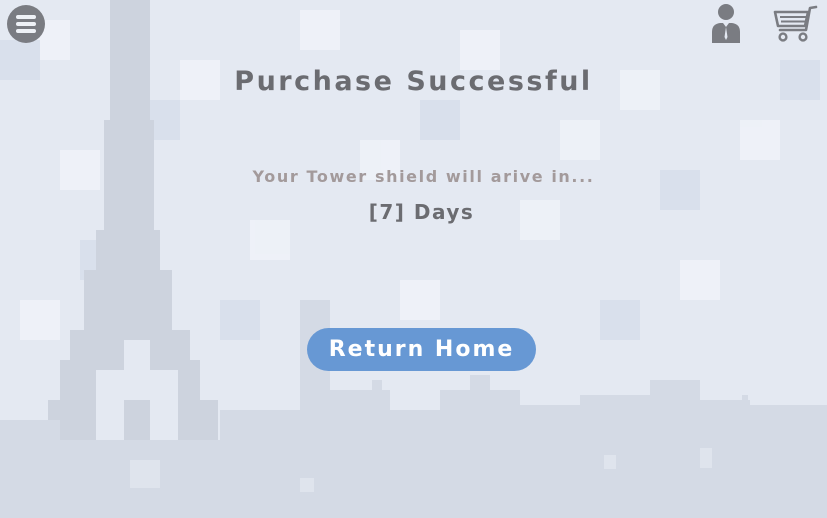 The height and width of the screenshot is (518, 827). What do you see at coordinates (726, 23) in the screenshot?
I see `user-account-icon` at bounding box center [726, 23].